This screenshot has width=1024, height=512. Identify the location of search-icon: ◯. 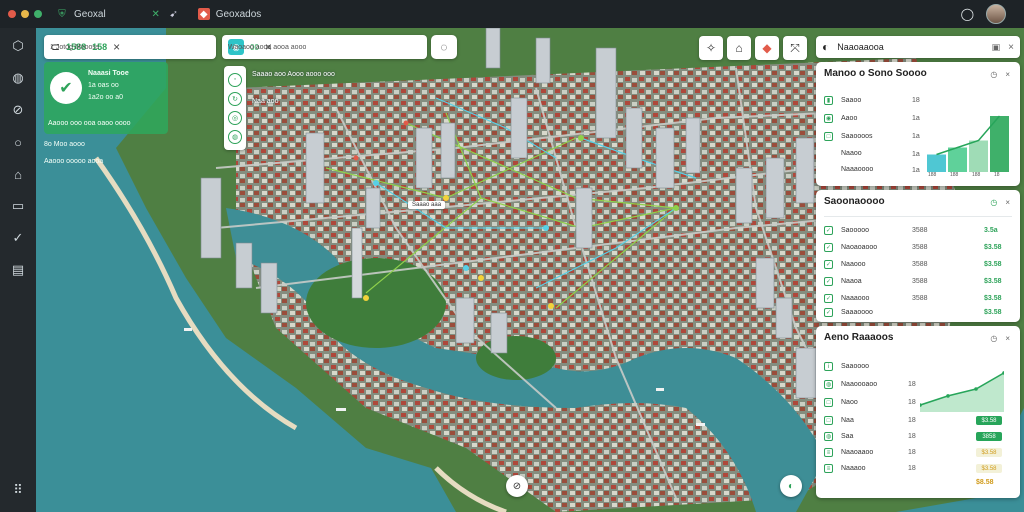
(967, 14).